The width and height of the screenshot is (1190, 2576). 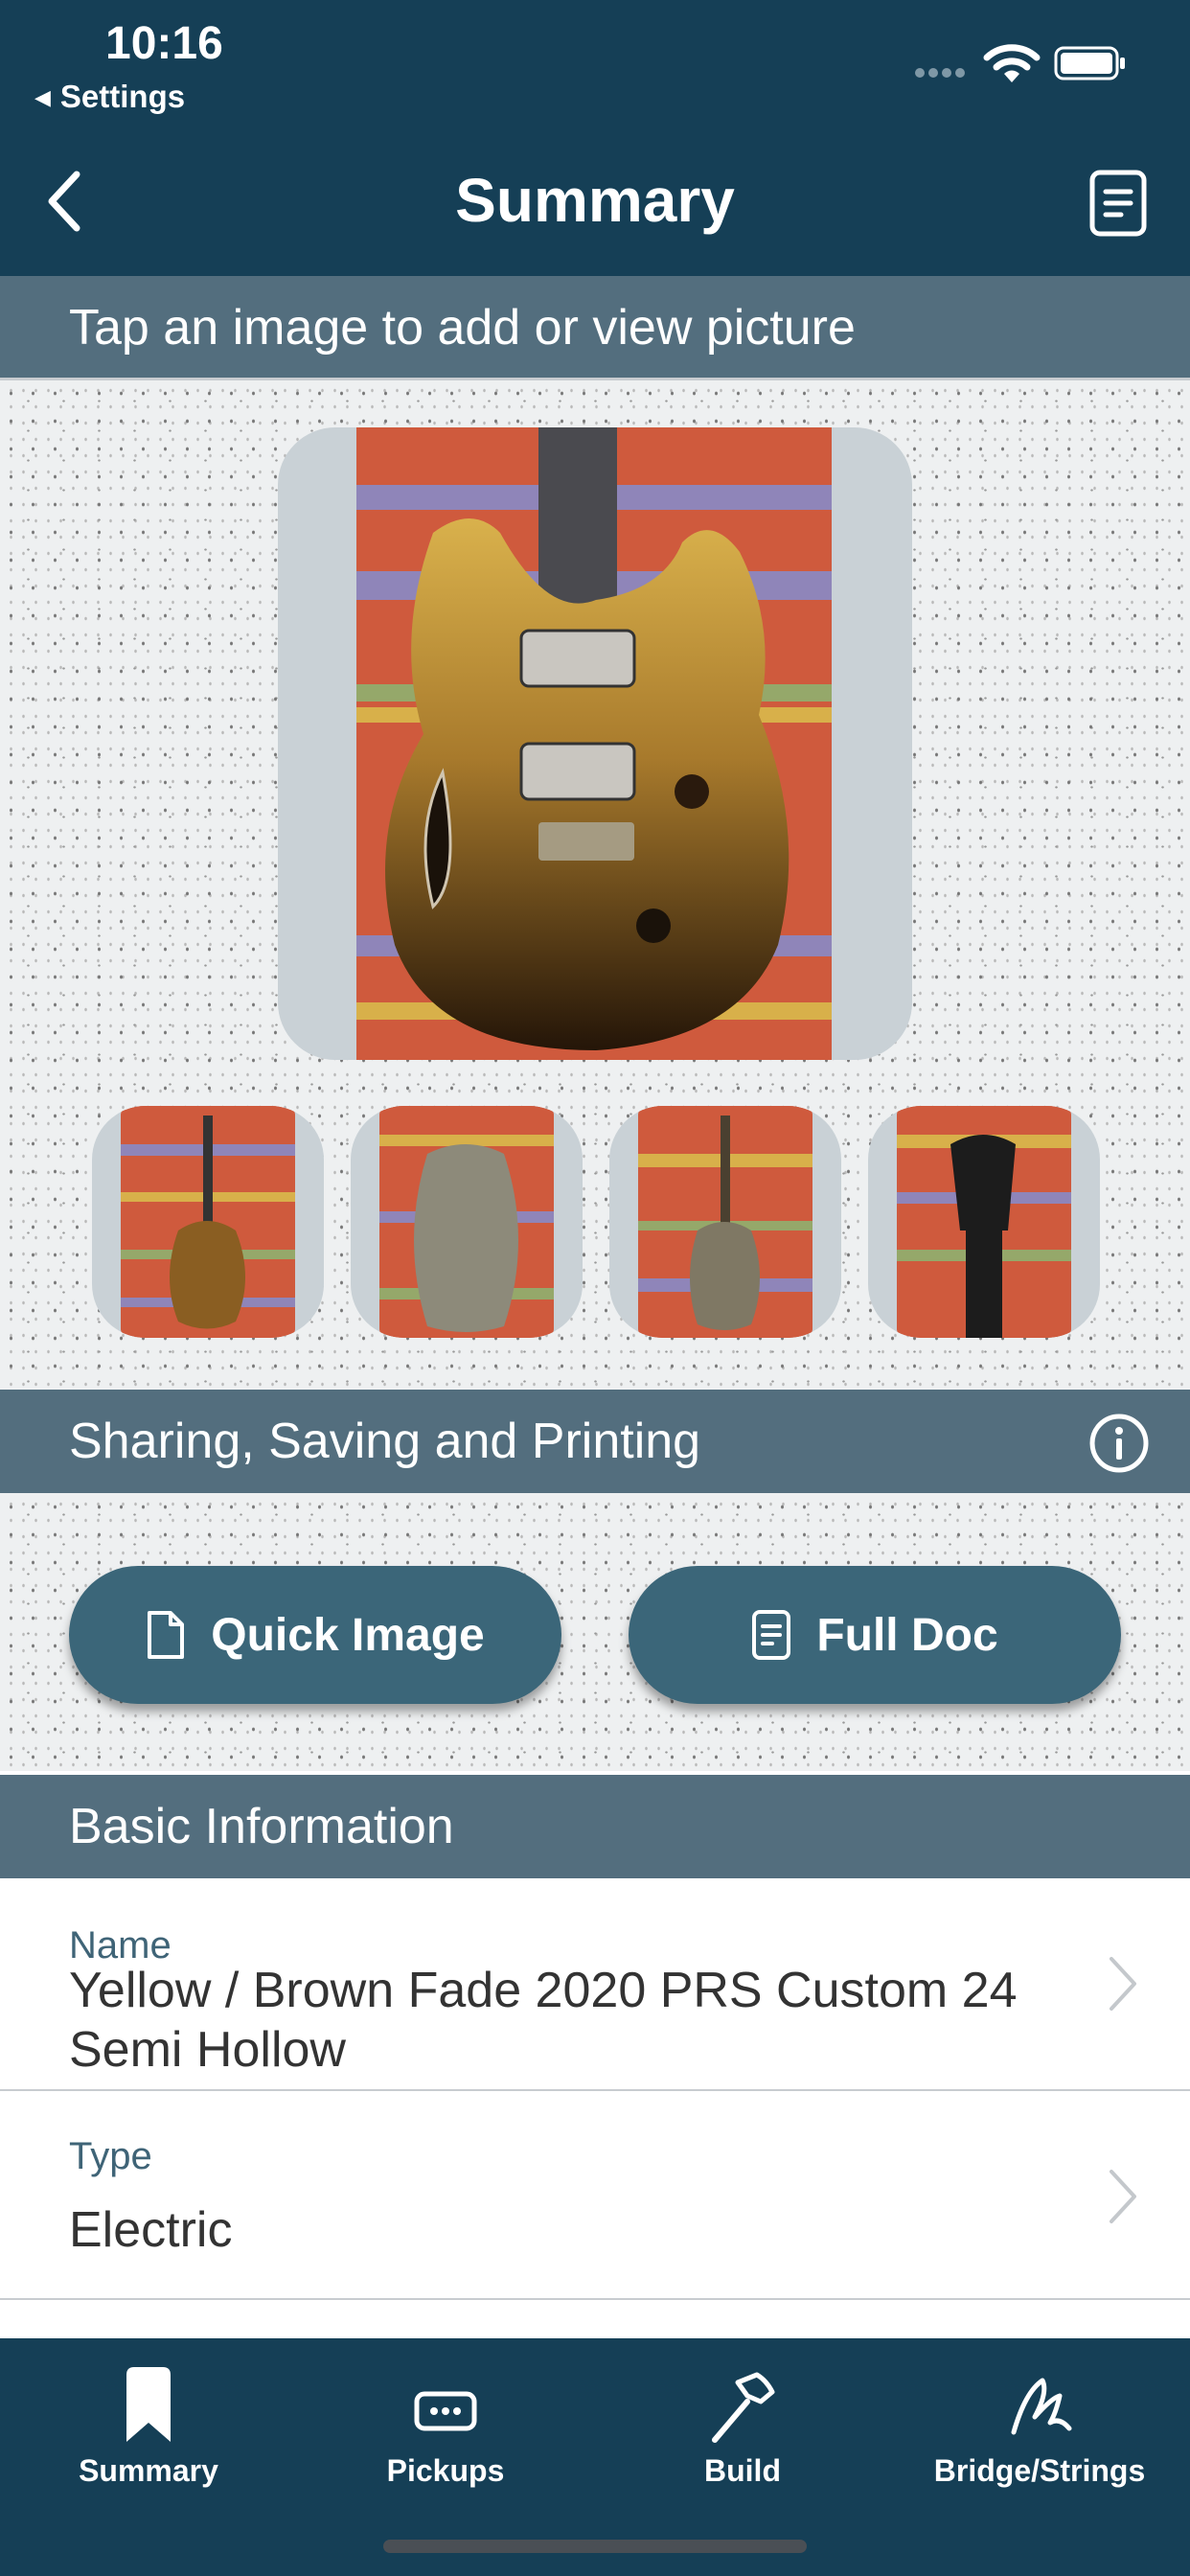 What do you see at coordinates (445, 2470) in the screenshot?
I see `tab-pickups-label: Pickups` at bounding box center [445, 2470].